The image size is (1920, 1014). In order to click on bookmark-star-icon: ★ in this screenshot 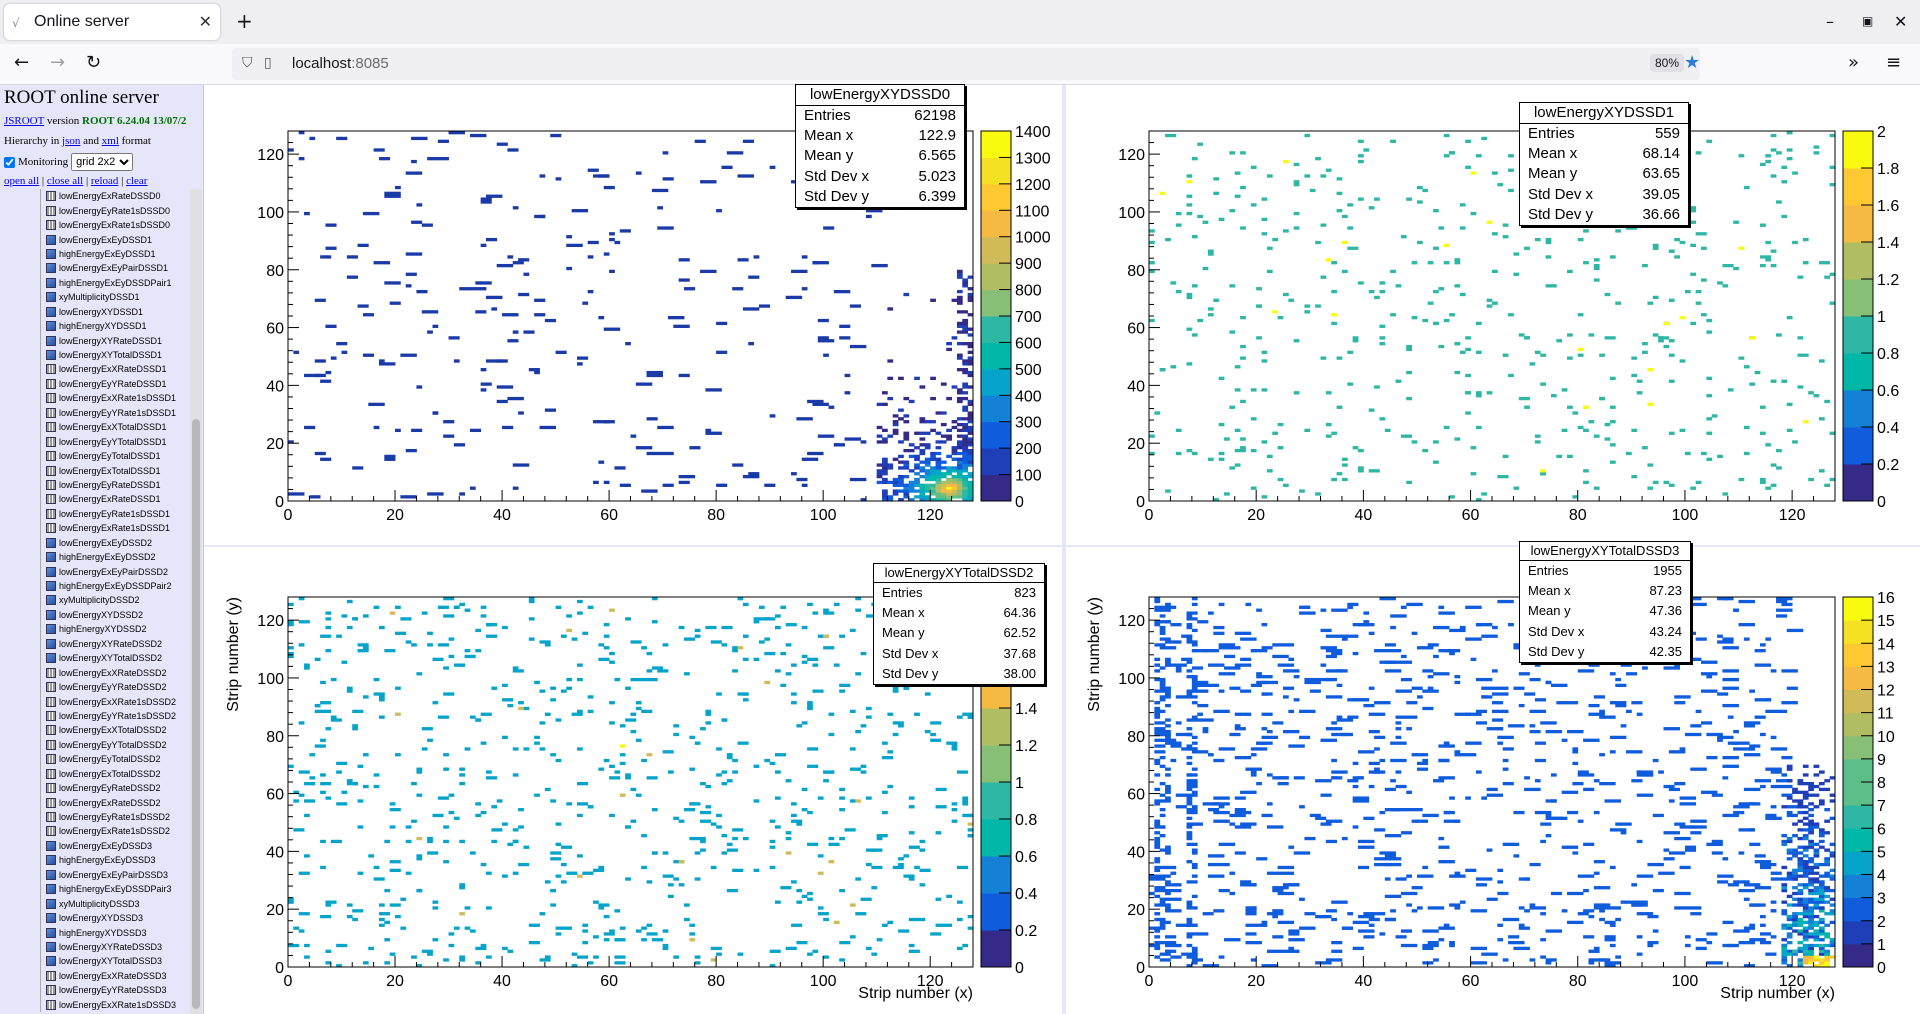, I will do `click(1692, 62)`.